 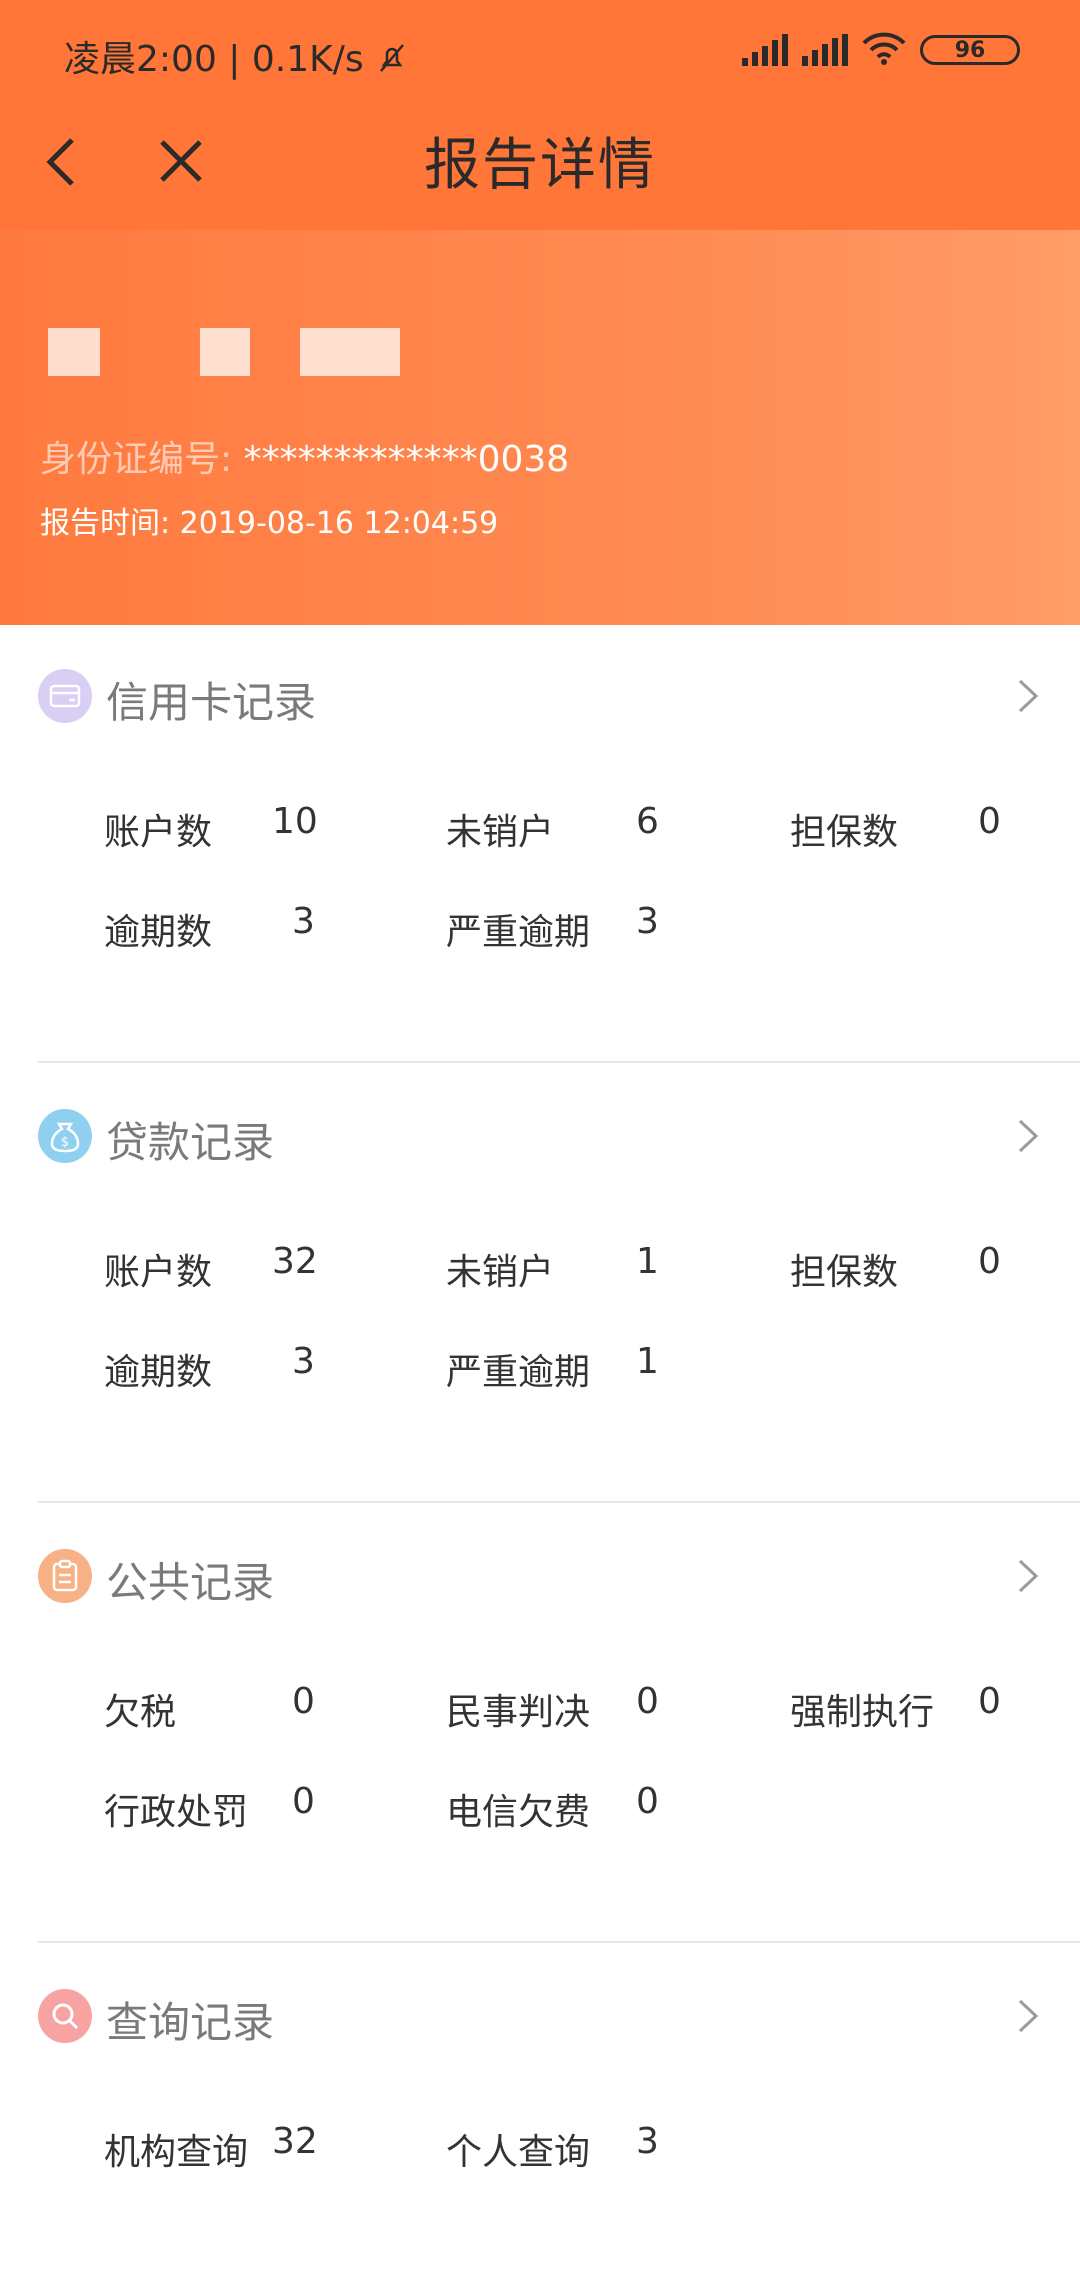 I want to click on id-number: 身份证编号: *************0038, so click(x=304, y=456).